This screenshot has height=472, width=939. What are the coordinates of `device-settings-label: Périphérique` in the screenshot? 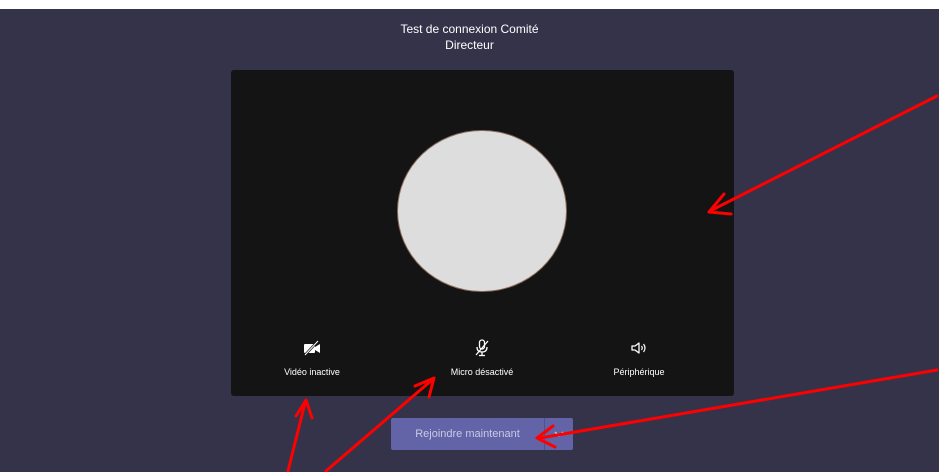 It's located at (639, 372).